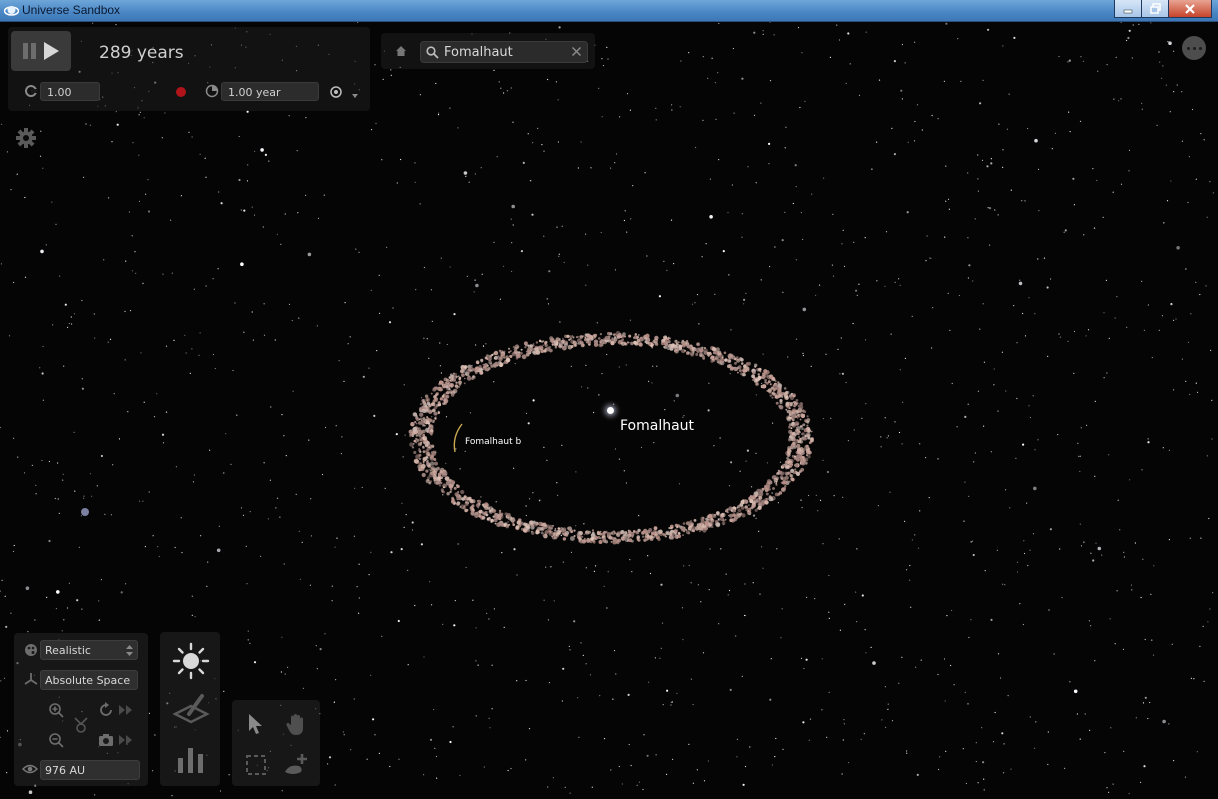 Image resolution: width=1218 pixels, height=799 pixels. Describe the element at coordinates (504, 52) in the screenshot. I see `search-input: Fomalhaut` at that location.